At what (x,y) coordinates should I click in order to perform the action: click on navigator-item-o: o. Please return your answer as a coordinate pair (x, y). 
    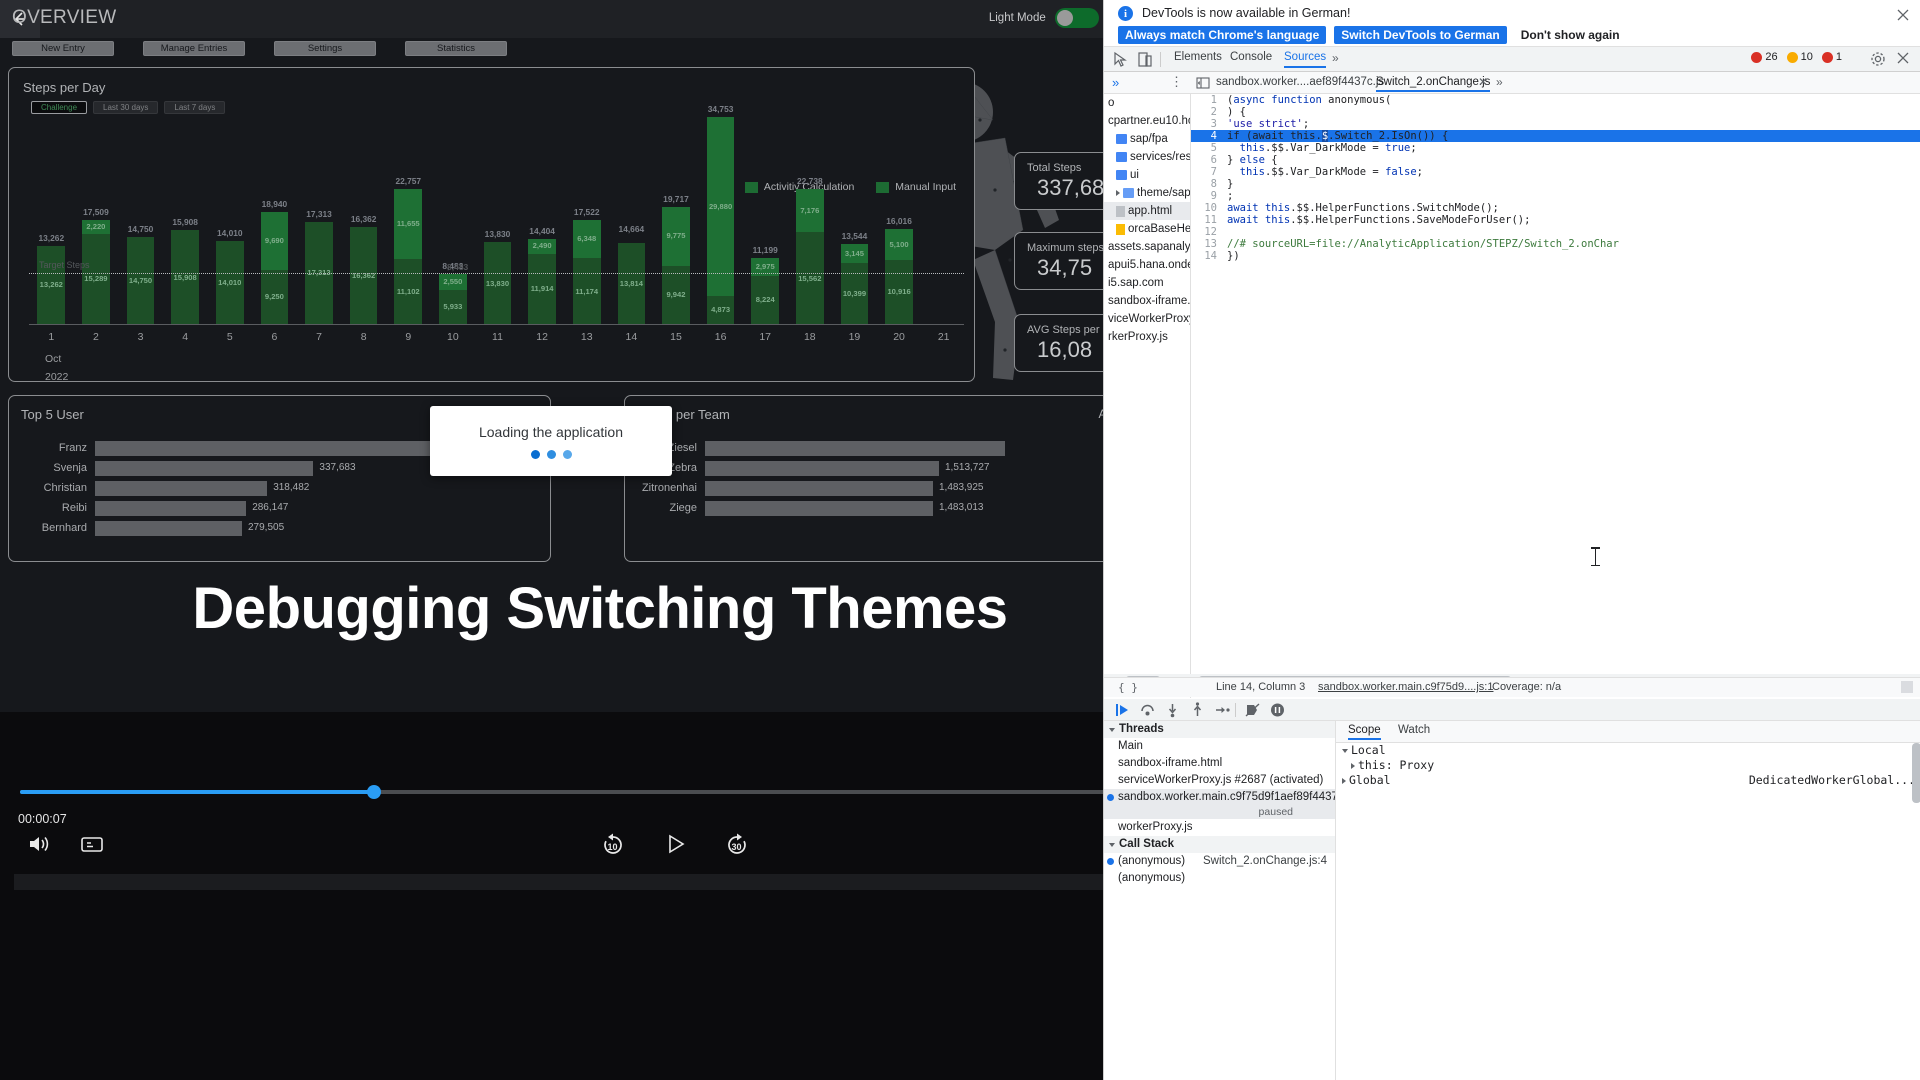
    Looking at the image, I should click on (1147, 103).